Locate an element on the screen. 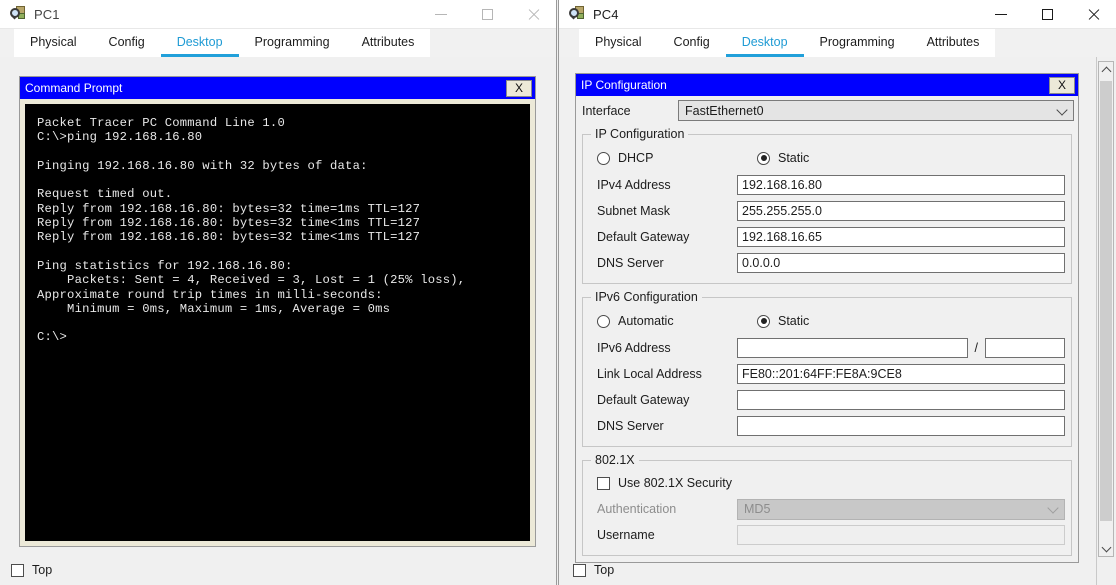 Image resolution: width=1116 pixels, height=585 pixels. ipv4-dhcp-option: DHCP is located at coordinates (677, 158).